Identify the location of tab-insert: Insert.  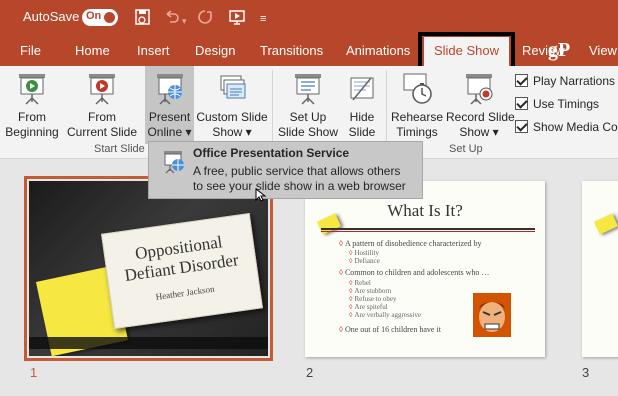
(153, 50).